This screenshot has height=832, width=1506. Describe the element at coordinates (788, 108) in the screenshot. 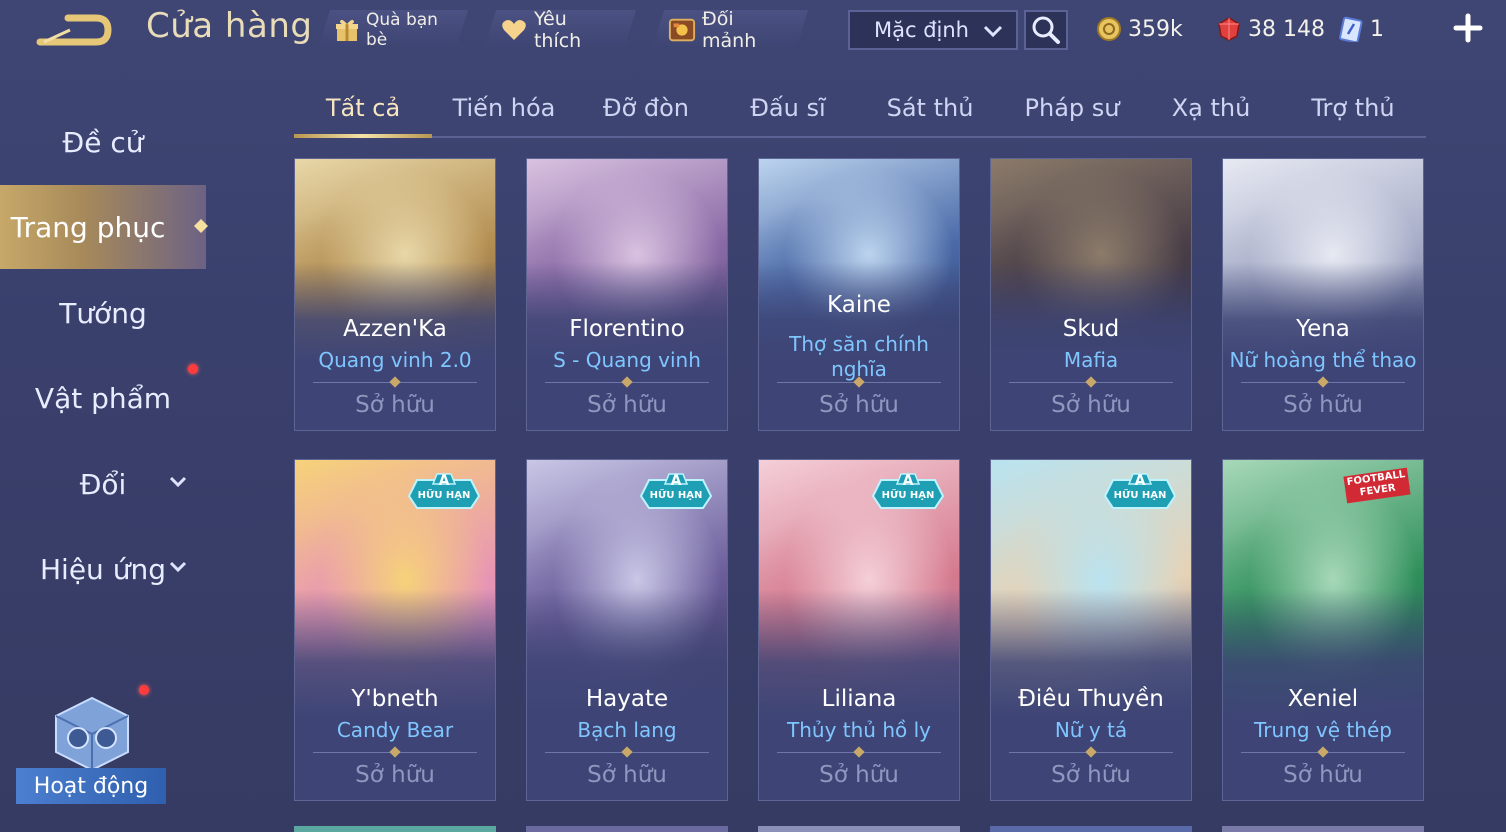

I see `tab-fighter: Đấu sĩ` at that location.